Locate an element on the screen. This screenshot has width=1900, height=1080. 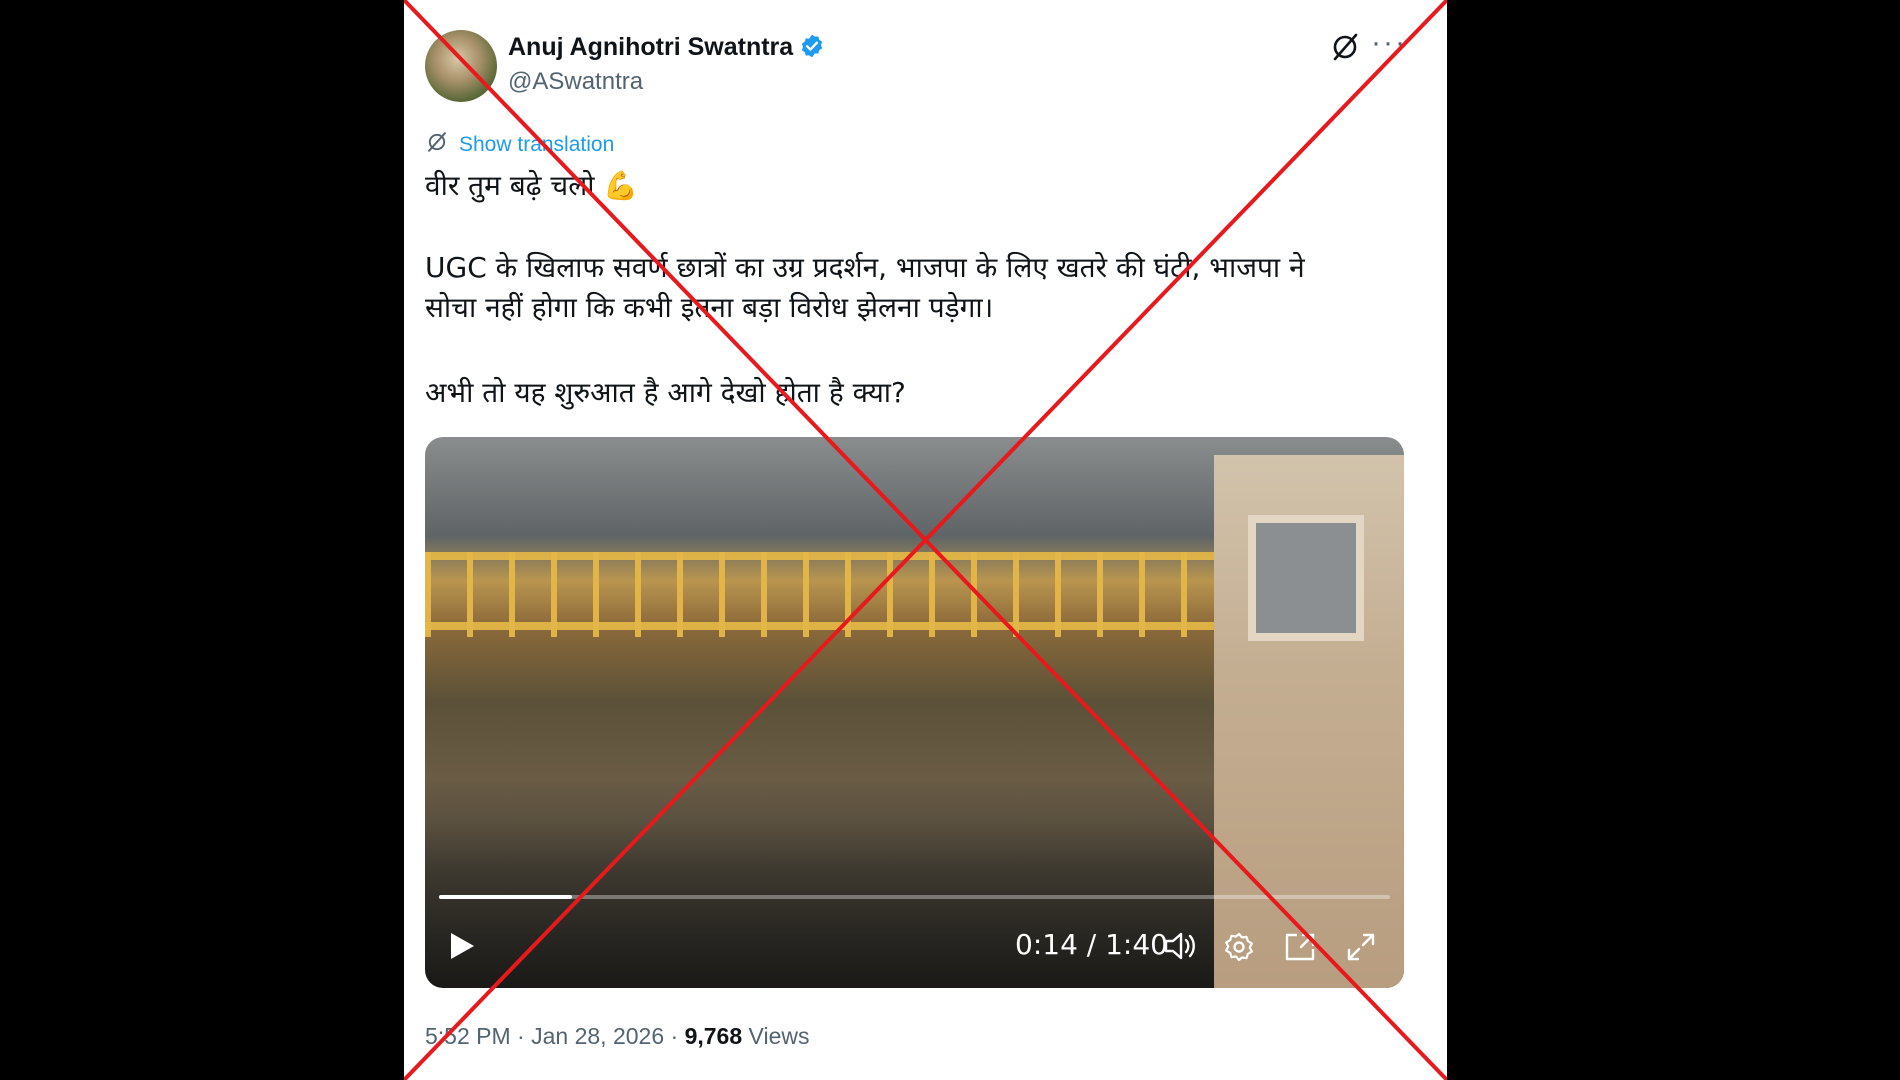
video-progress-bar is located at coordinates (914, 897).